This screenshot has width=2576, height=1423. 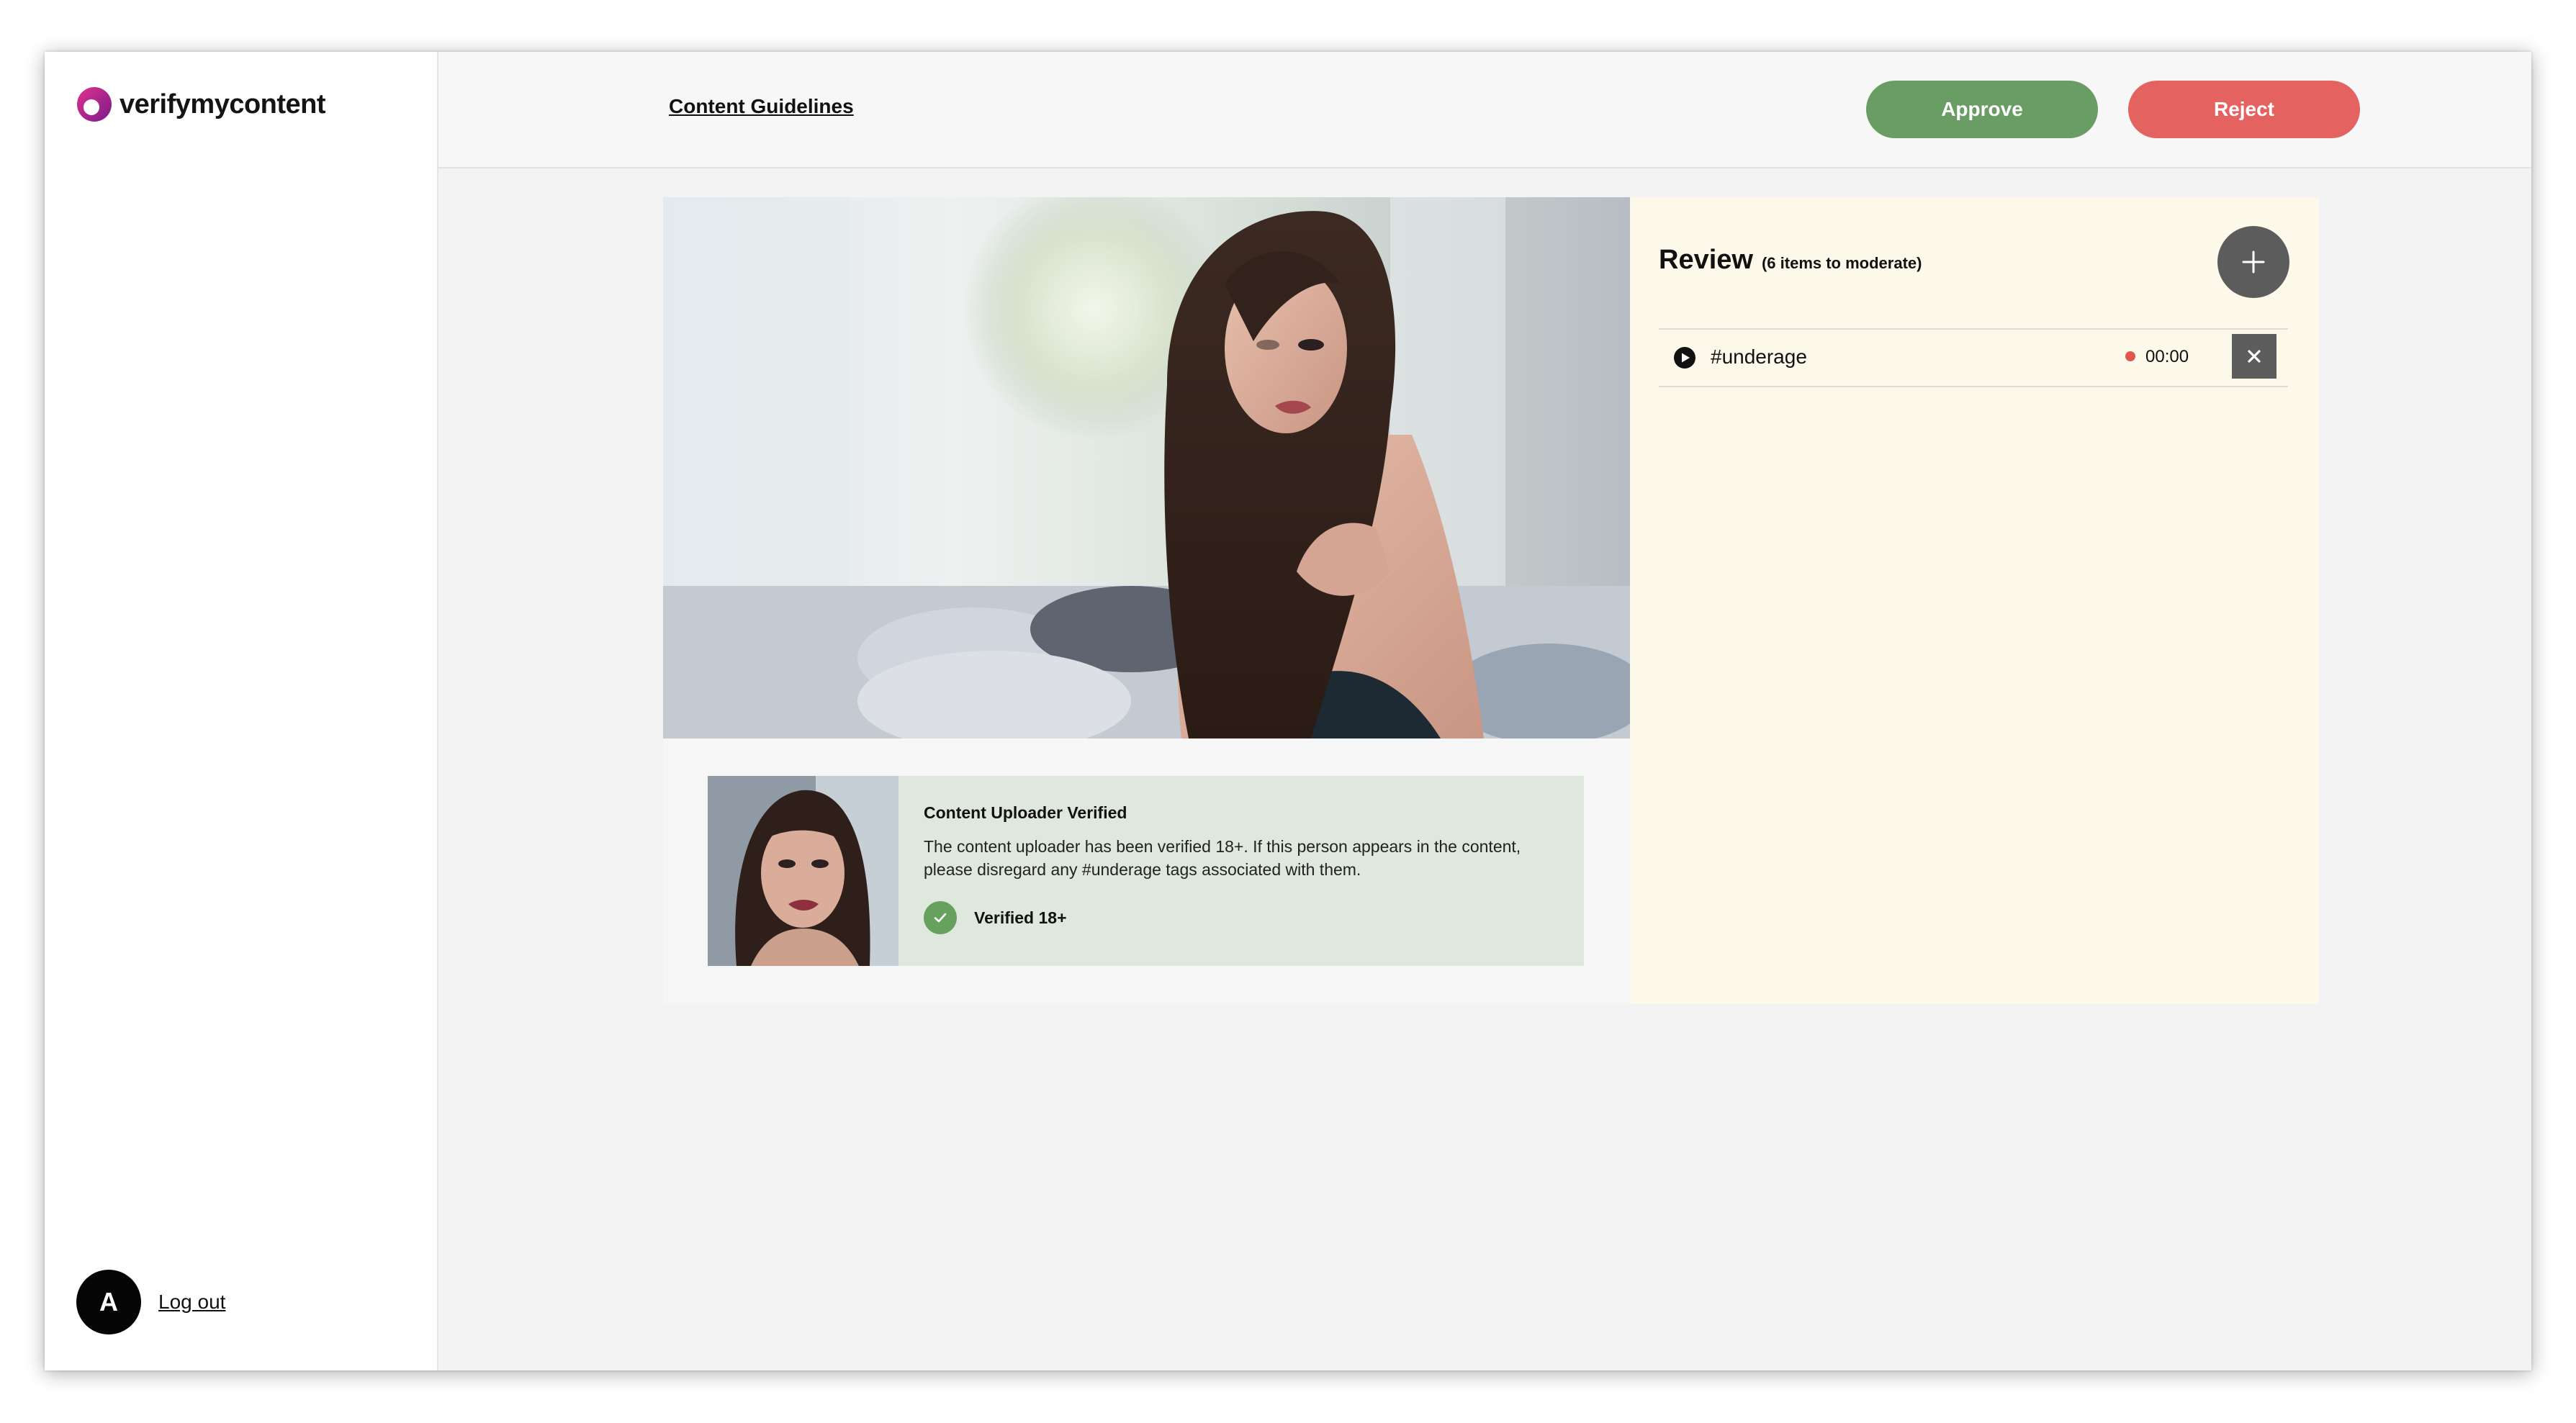 I want to click on uploader-verified-title: Content Uploader Verified, so click(x=1025, y=812).